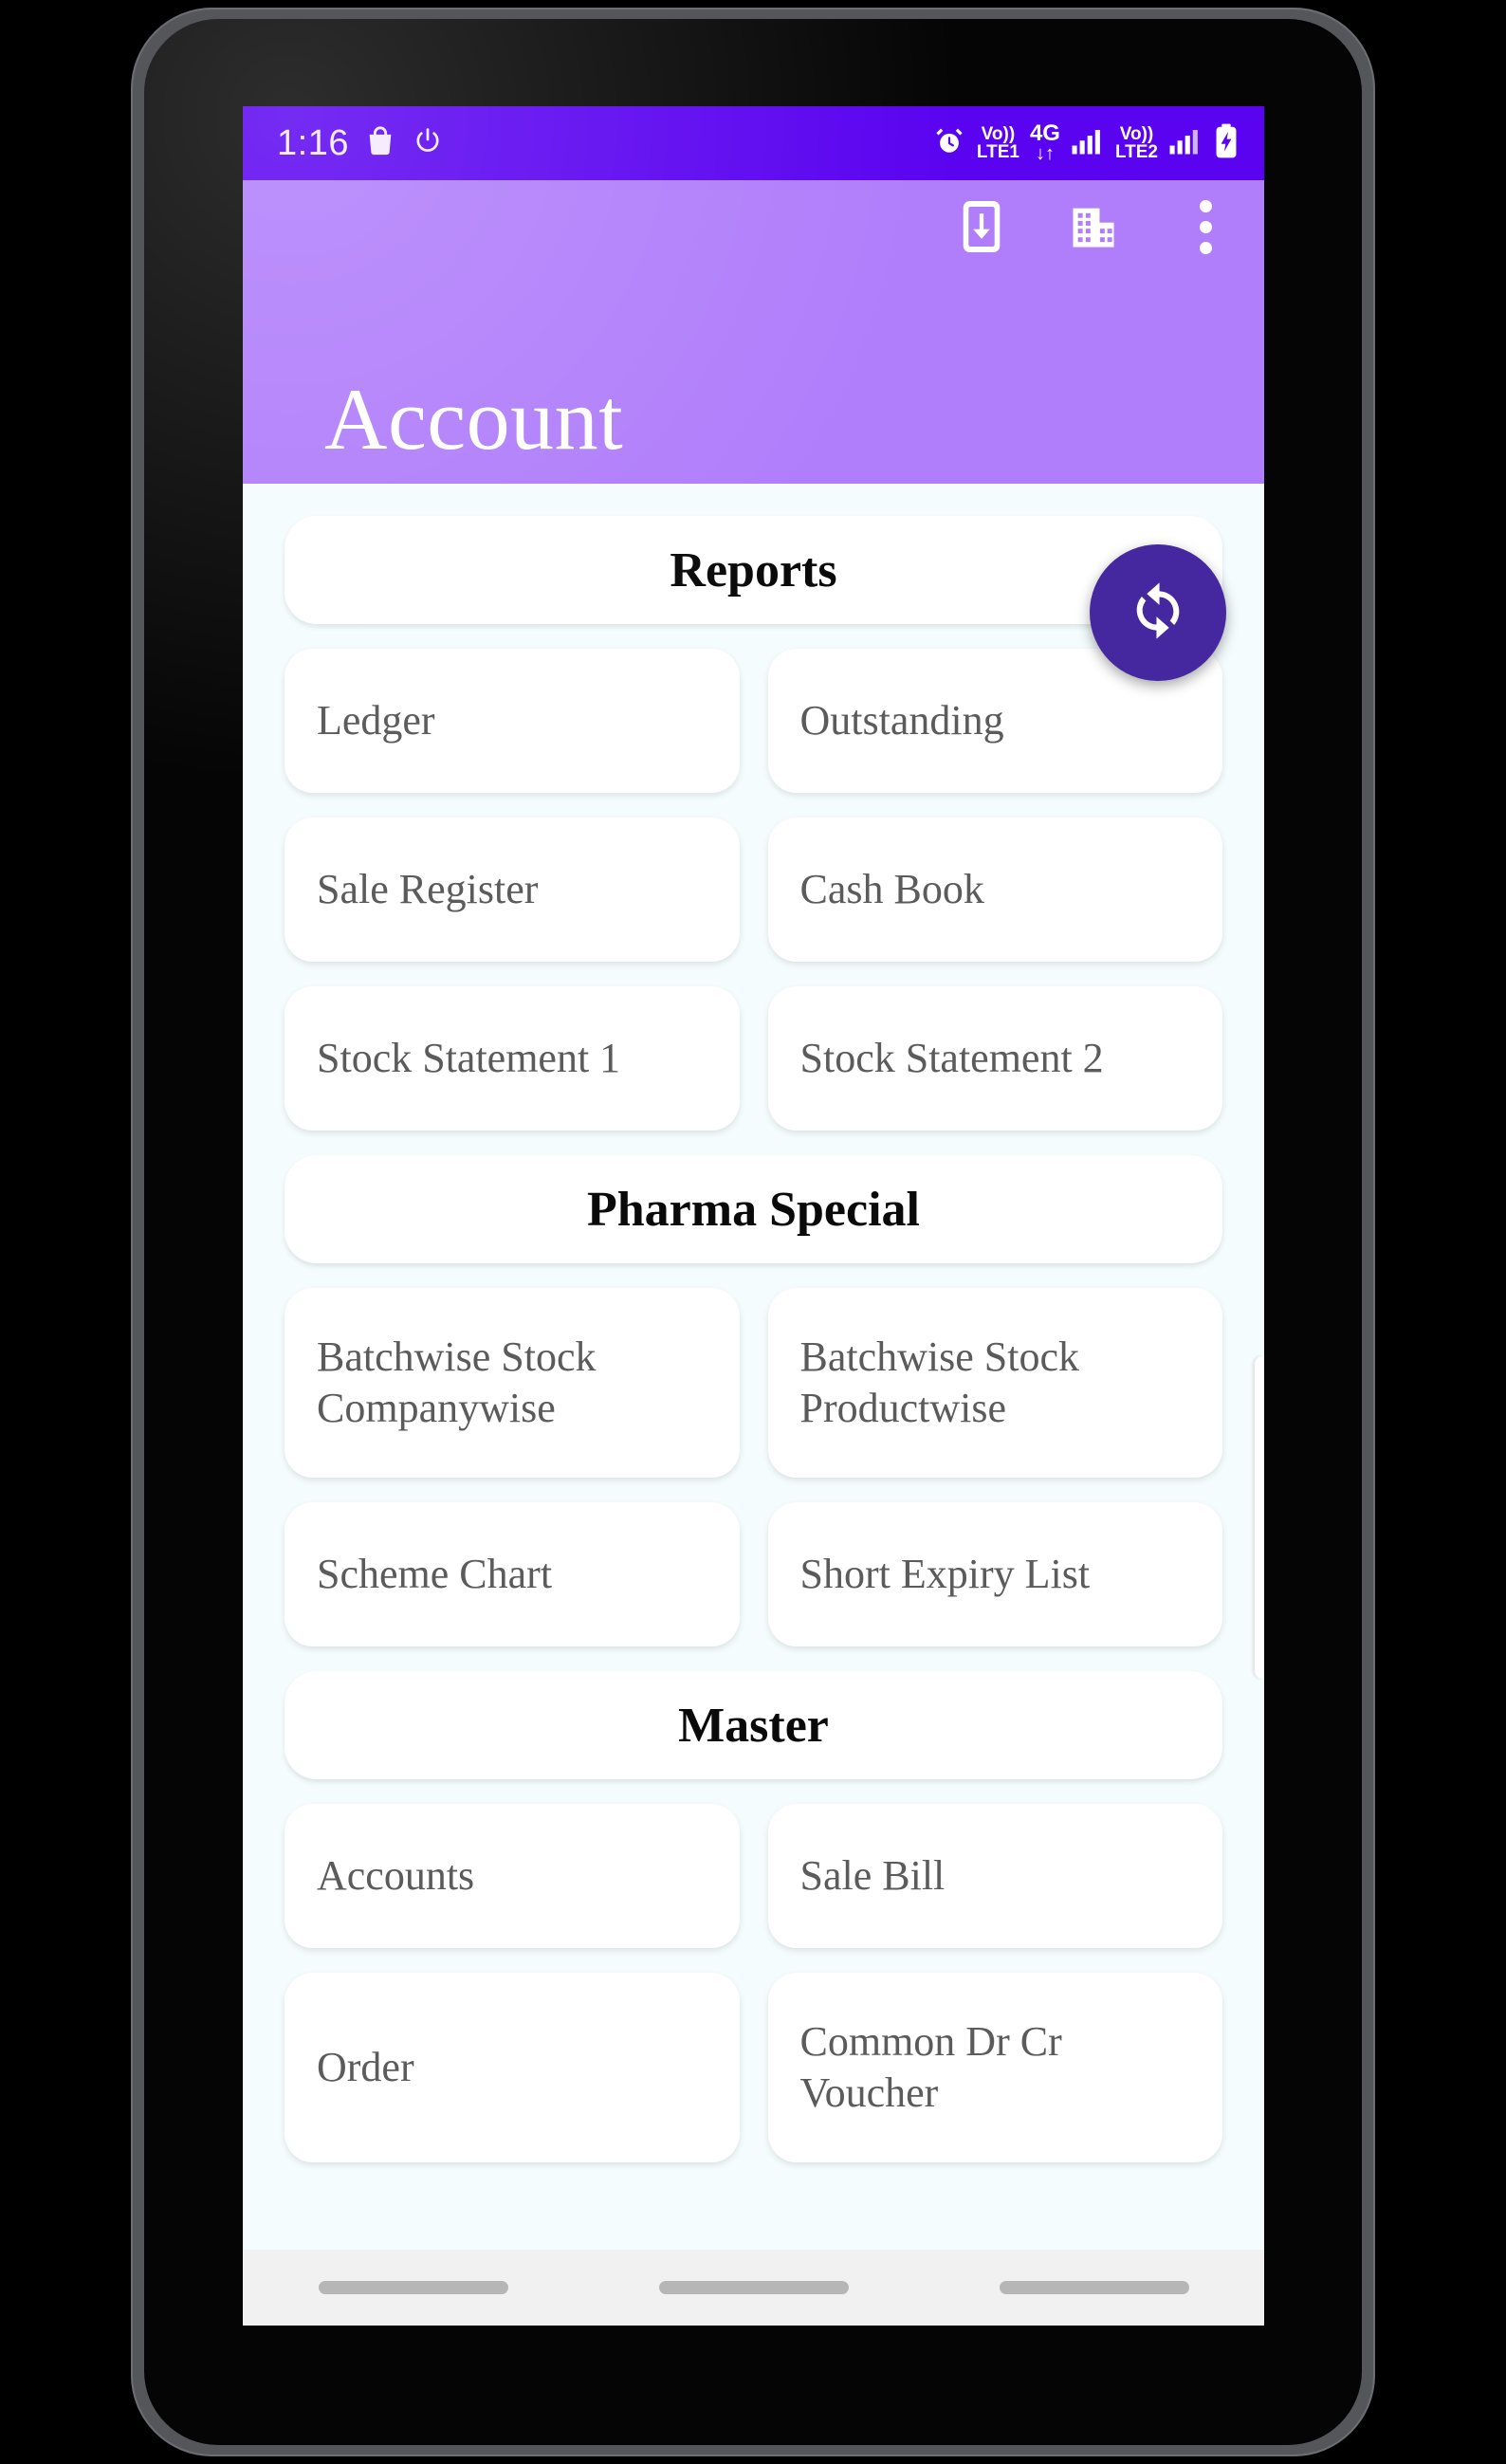  What do you see at coordinates (753, 890) in the screenshot?
I see `menu-row: Sale Register Cash Book` at bounding box center [753, 890].